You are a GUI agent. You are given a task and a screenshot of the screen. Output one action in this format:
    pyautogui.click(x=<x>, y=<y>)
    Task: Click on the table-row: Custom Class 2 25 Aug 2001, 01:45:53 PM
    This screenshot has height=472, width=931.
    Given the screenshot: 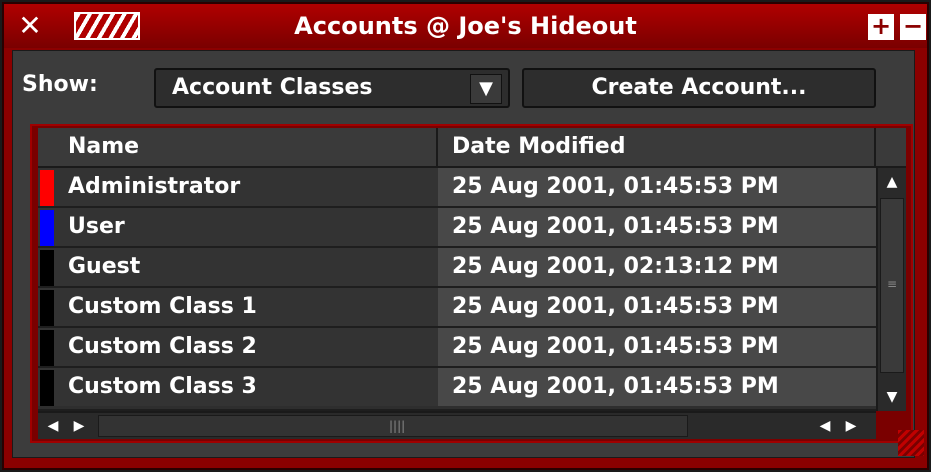 What is the action you would take?
    pyautogui.click(x=457, y=348)
    